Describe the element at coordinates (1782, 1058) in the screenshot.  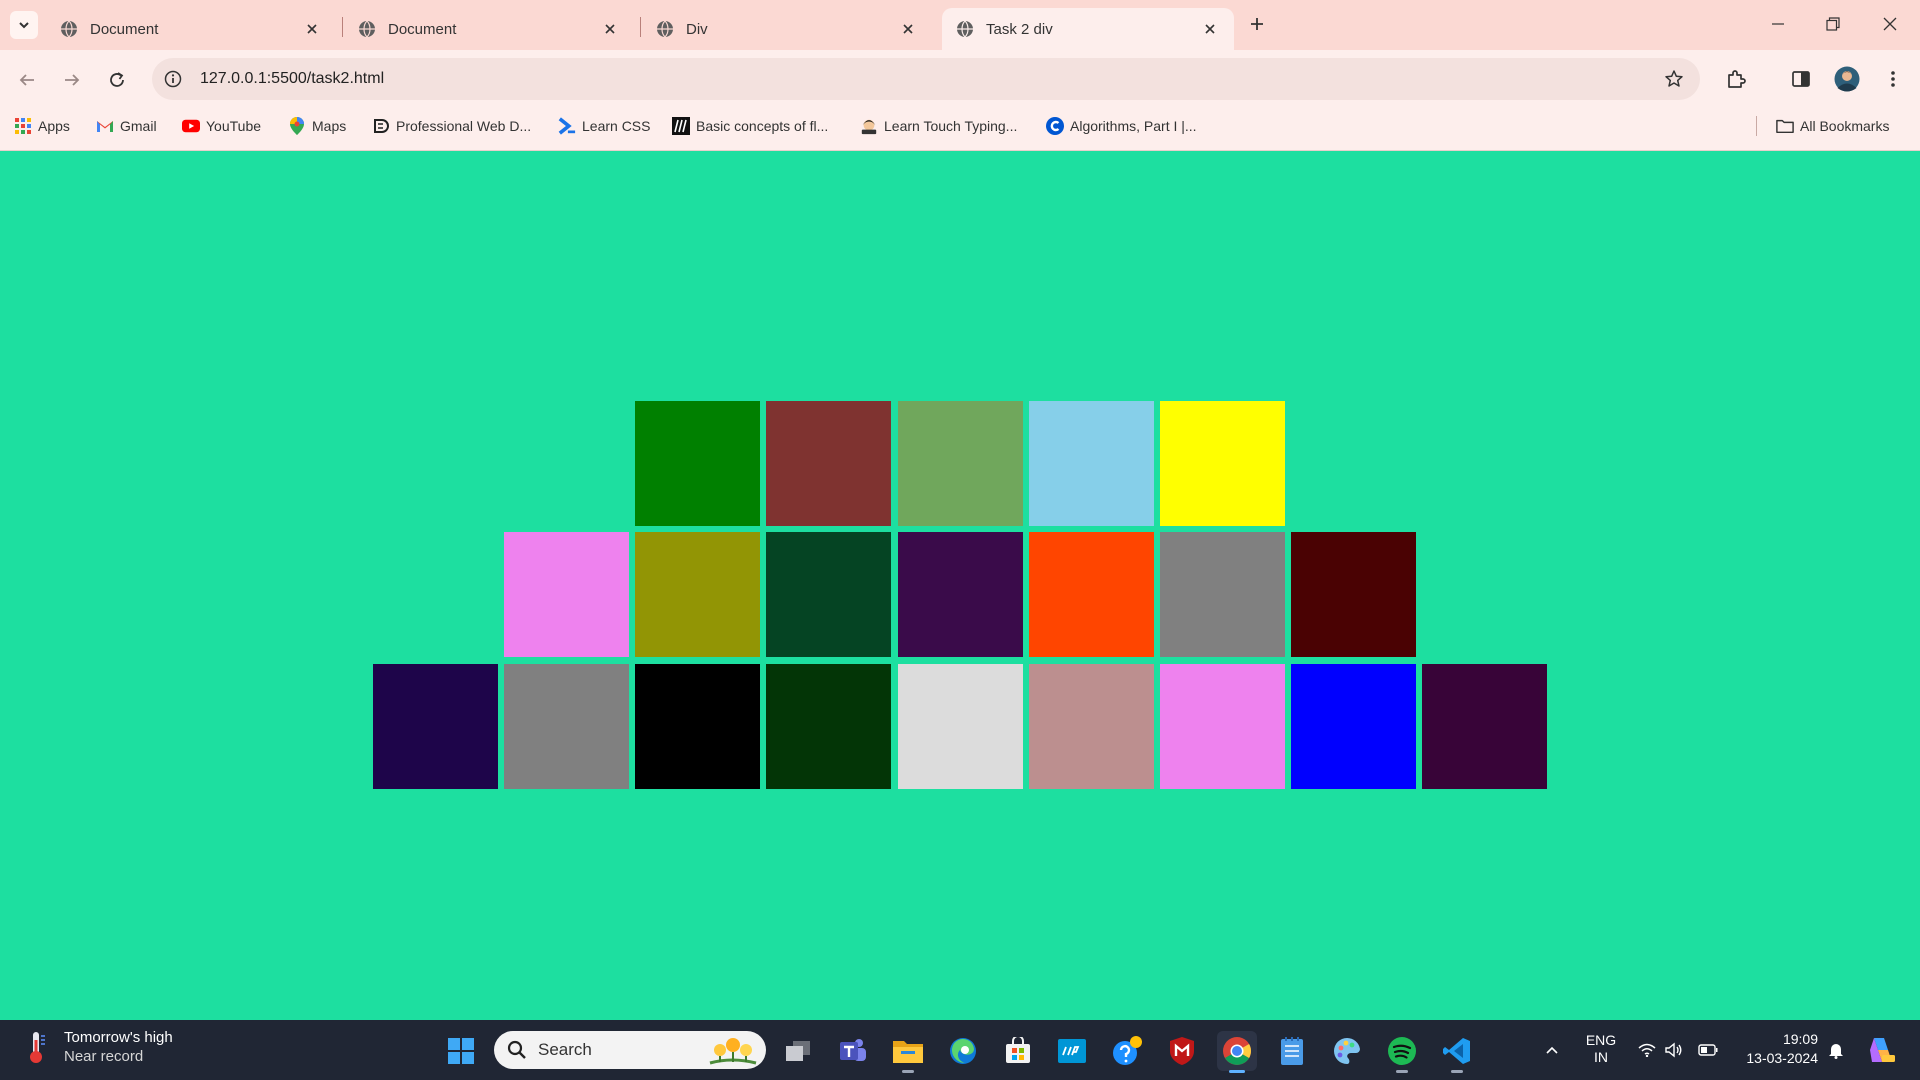
I see `clock-date: 13-03-2024` at that location.